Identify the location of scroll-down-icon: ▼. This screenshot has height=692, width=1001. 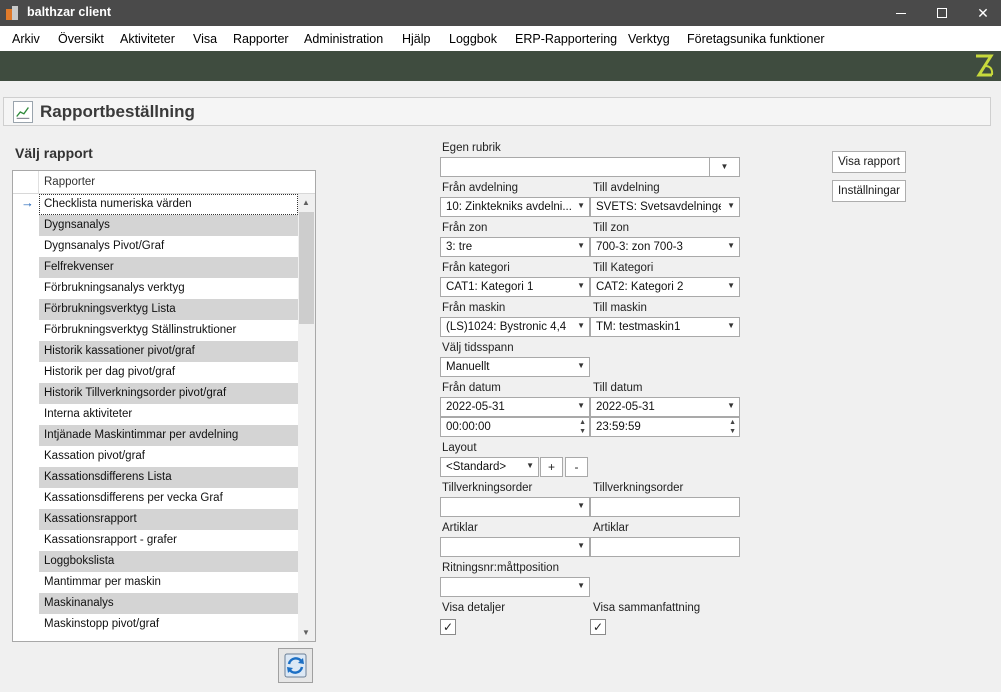
(306, 632).